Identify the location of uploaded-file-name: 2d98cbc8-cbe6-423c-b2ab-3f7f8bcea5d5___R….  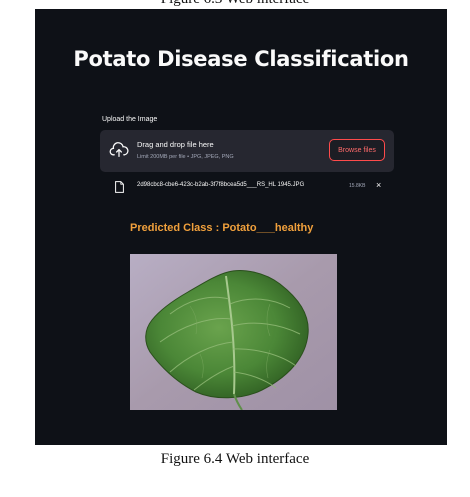
(221, 185).